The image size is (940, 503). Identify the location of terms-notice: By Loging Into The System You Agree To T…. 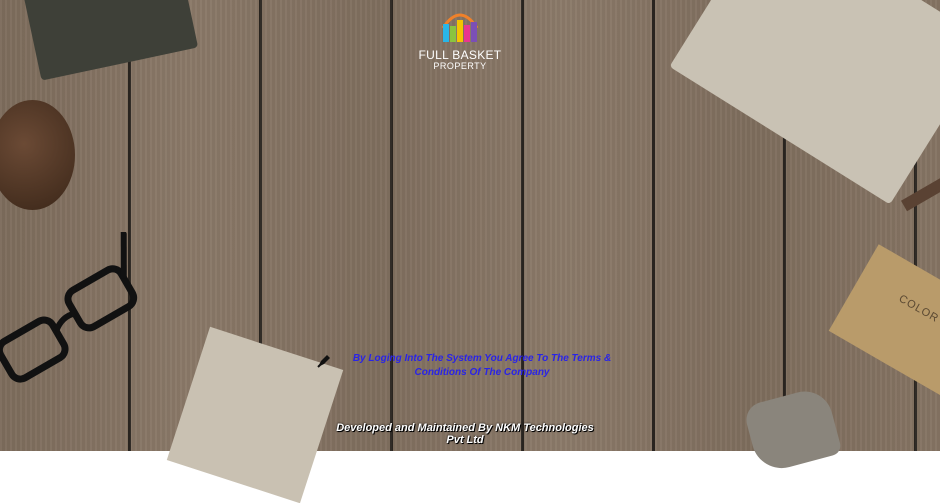
(475, 366).